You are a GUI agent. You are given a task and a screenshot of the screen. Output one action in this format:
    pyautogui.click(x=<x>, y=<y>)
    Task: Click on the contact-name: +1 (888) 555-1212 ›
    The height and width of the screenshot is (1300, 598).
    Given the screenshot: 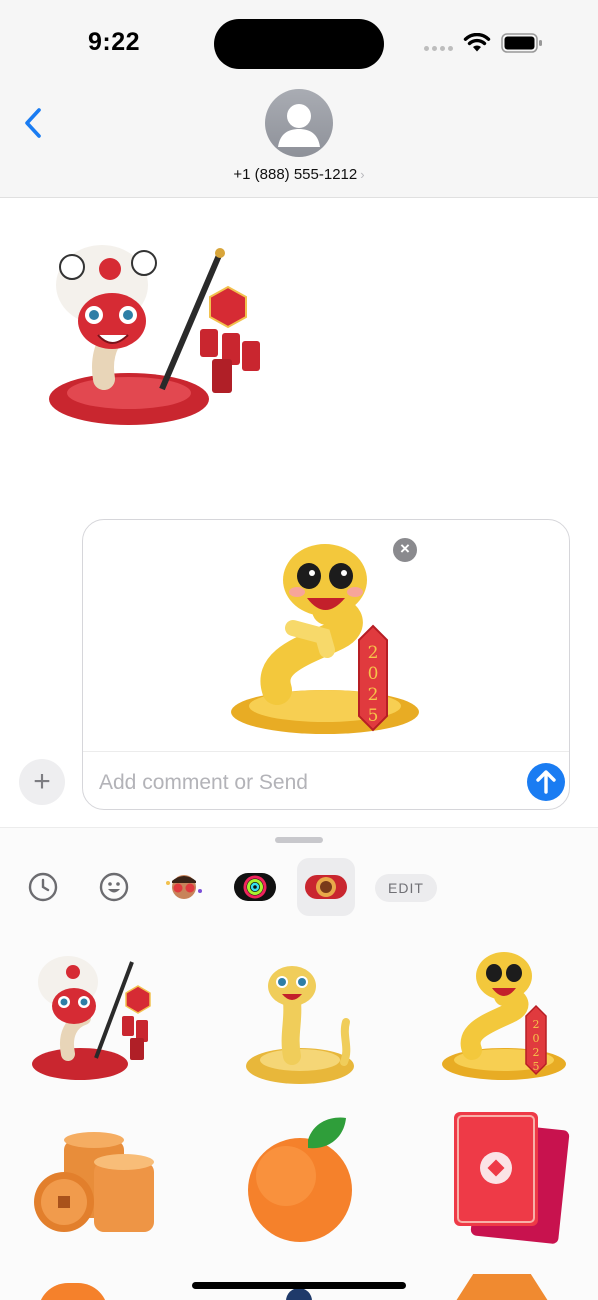 What is the action you would take?
    pyautogui.click(x=299, y=174)
    